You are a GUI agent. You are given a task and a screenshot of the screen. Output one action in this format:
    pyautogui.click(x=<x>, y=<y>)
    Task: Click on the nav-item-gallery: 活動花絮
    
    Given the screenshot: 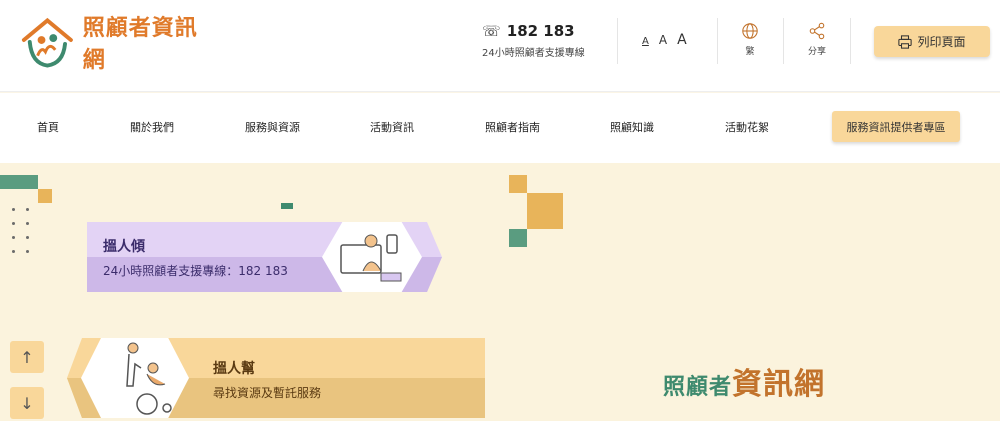 What is the action you would take?
    pyautogui.click(x=747, y=127)
    